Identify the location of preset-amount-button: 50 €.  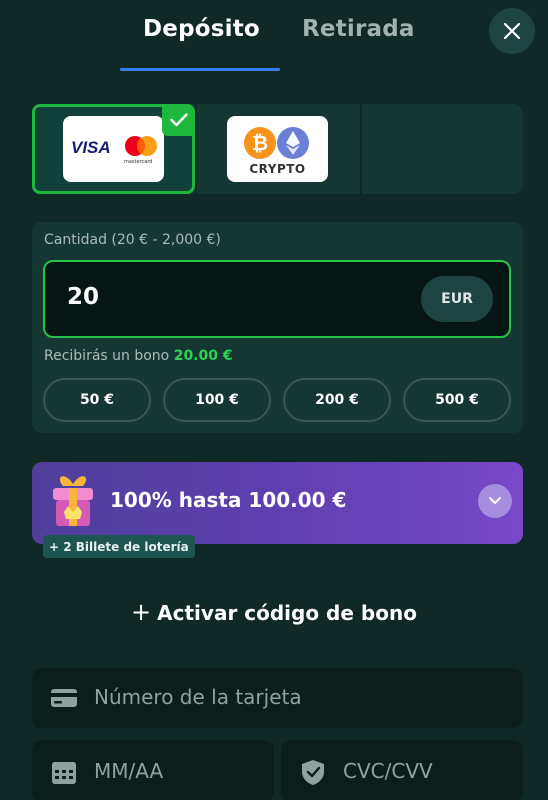
(97, 400).